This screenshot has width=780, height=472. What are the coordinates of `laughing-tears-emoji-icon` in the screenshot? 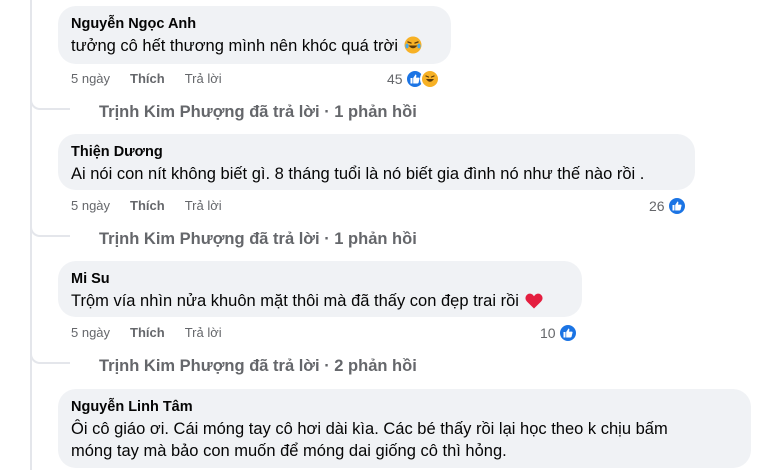 It's located at (413, 48).